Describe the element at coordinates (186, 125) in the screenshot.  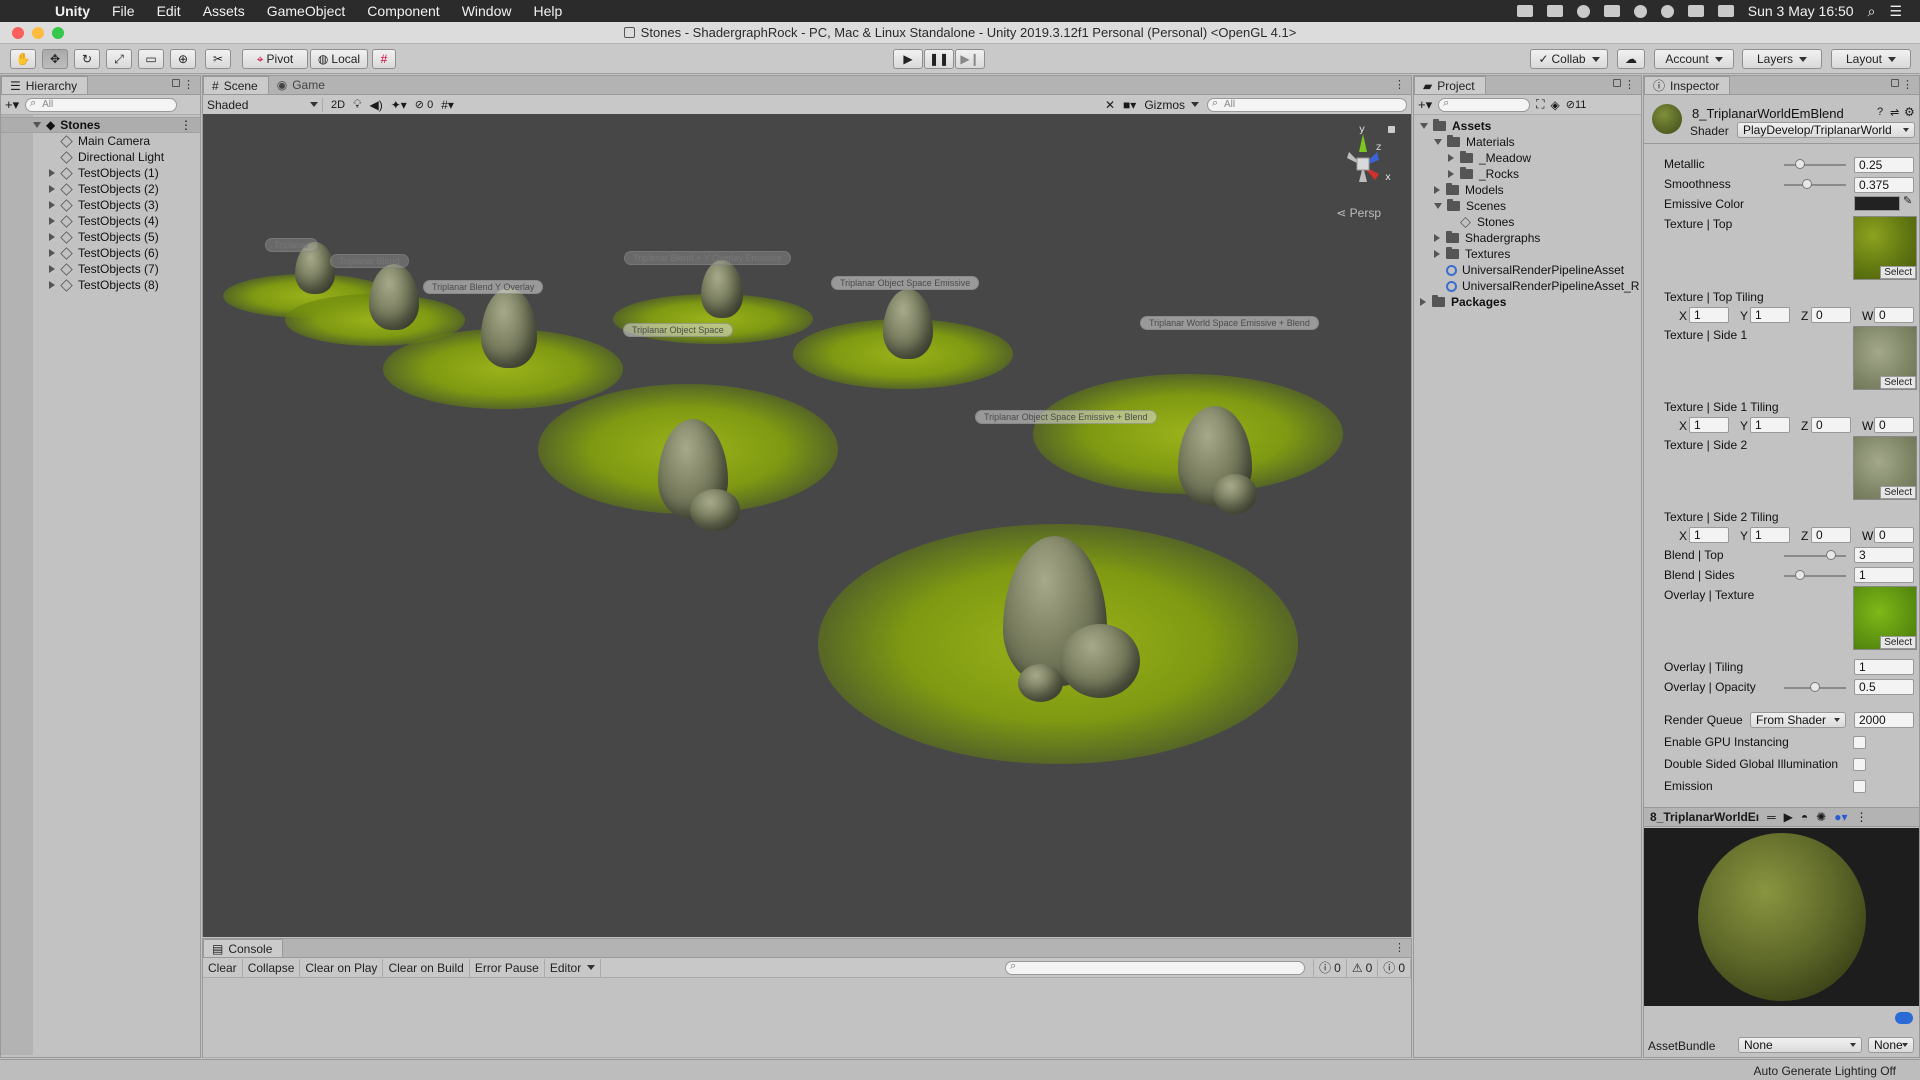
I see `scene-menu-icon: ⋮` at that location.